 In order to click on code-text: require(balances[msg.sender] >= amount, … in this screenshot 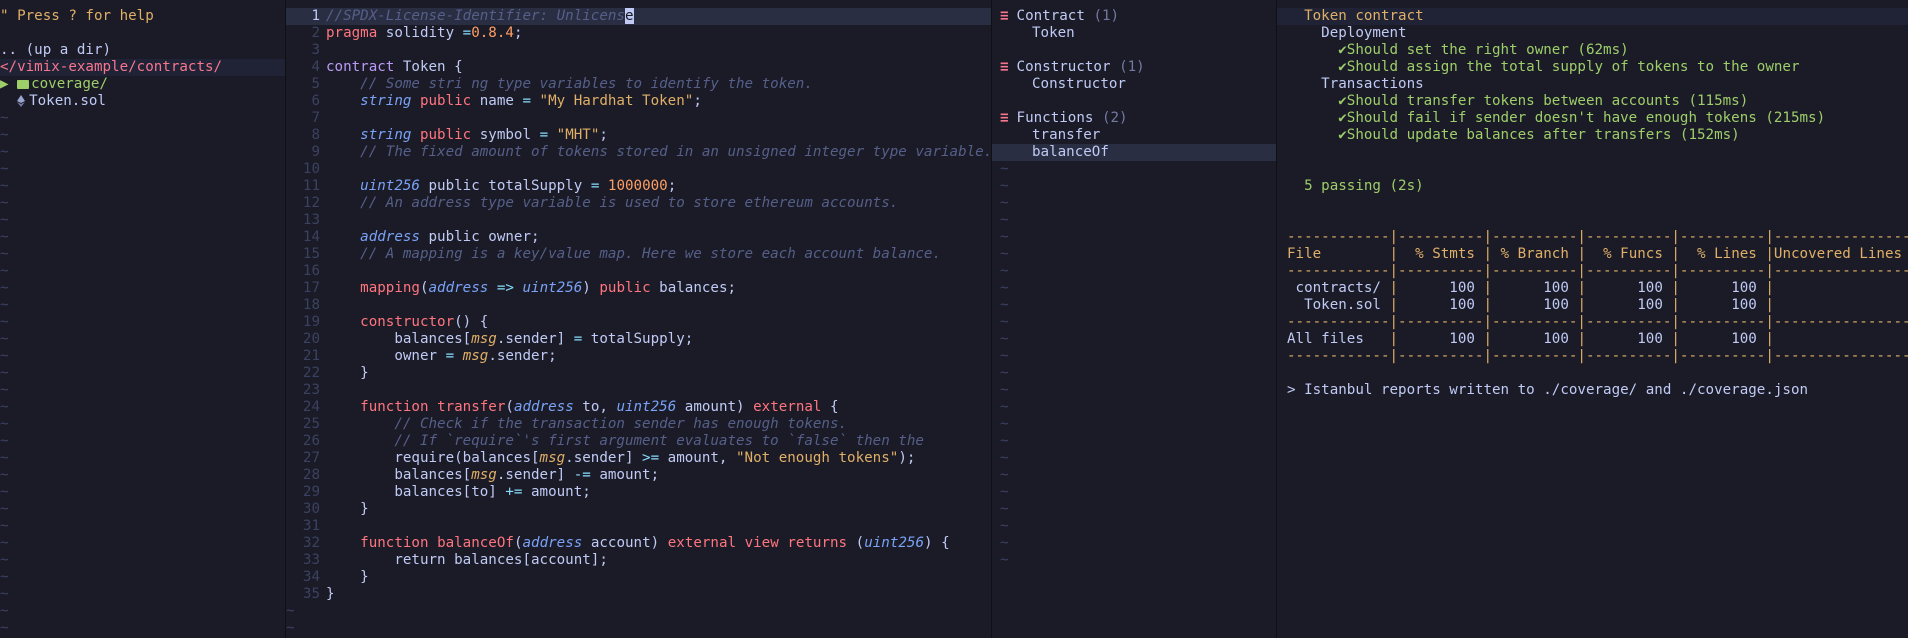, I will do `click(658, 458)`.